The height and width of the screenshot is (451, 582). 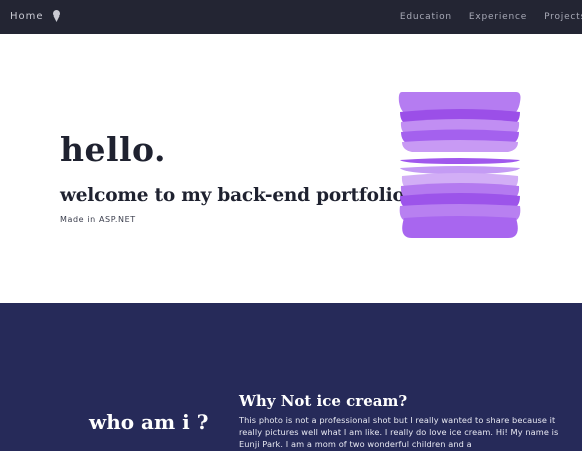 What do you see at coordinates (257, 195) in the screenshot?
I see `hero-subtitle: welcome to my back-end portfolio site.` at bounding box center [257, 195].